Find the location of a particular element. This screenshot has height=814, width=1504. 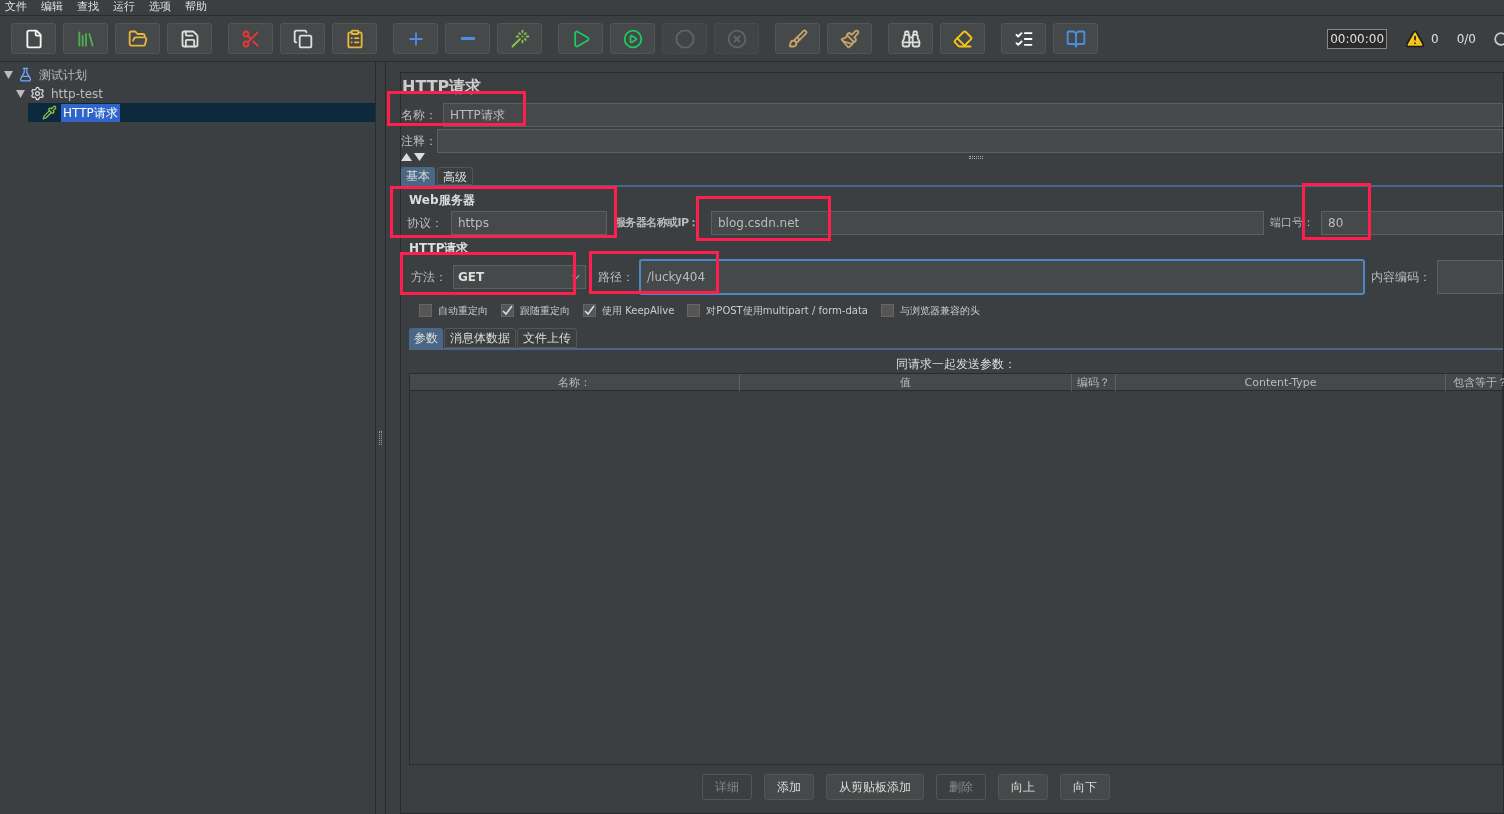

checkbox-label: 对POST使用multipart / form-data is located at coordinates (787, 311).